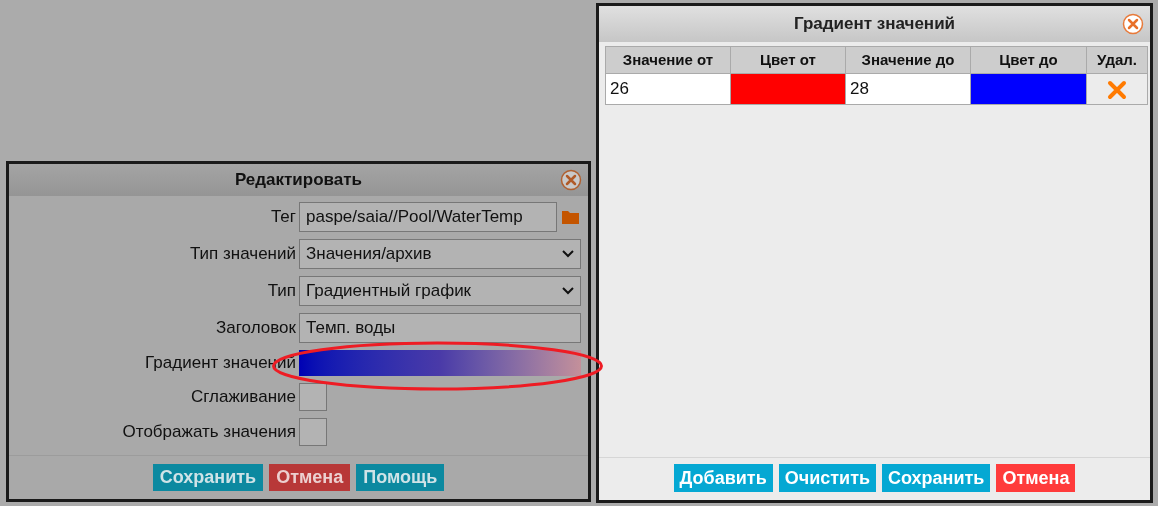 The height and width of the screenshot is (506, 1158). What do you see at coordinates (243, 397) in the screenshot?
I see `field-label: Сглаживание` at bounding box center [243, 397].